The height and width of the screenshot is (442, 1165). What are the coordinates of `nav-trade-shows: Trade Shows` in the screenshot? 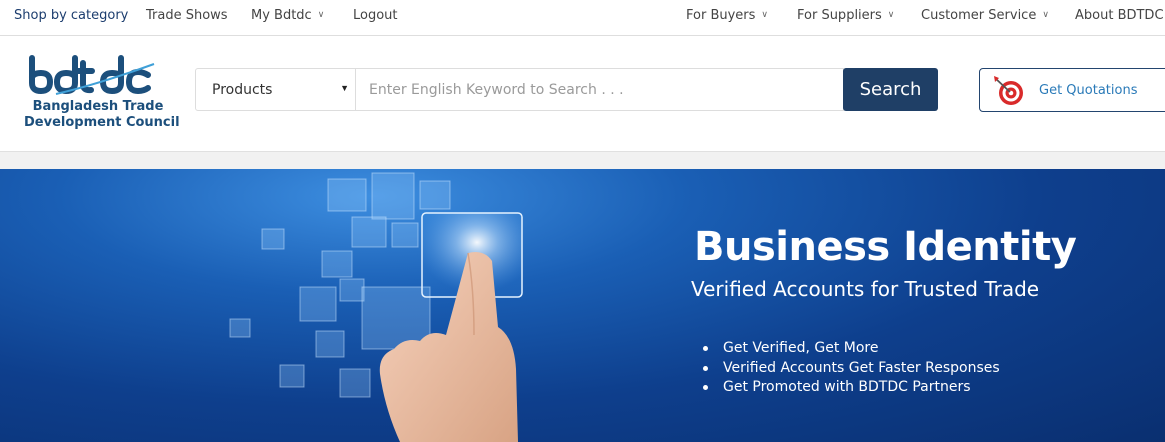 It's located at (187, 15).